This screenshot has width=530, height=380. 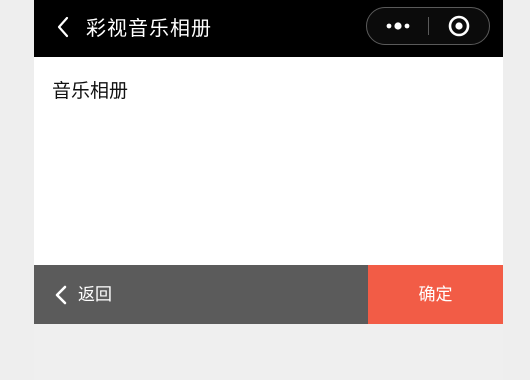 What do you see at coordinates (95, 295) in the screenshot?
I see `back-button-label: 返回` at bounding box center [95, 295].